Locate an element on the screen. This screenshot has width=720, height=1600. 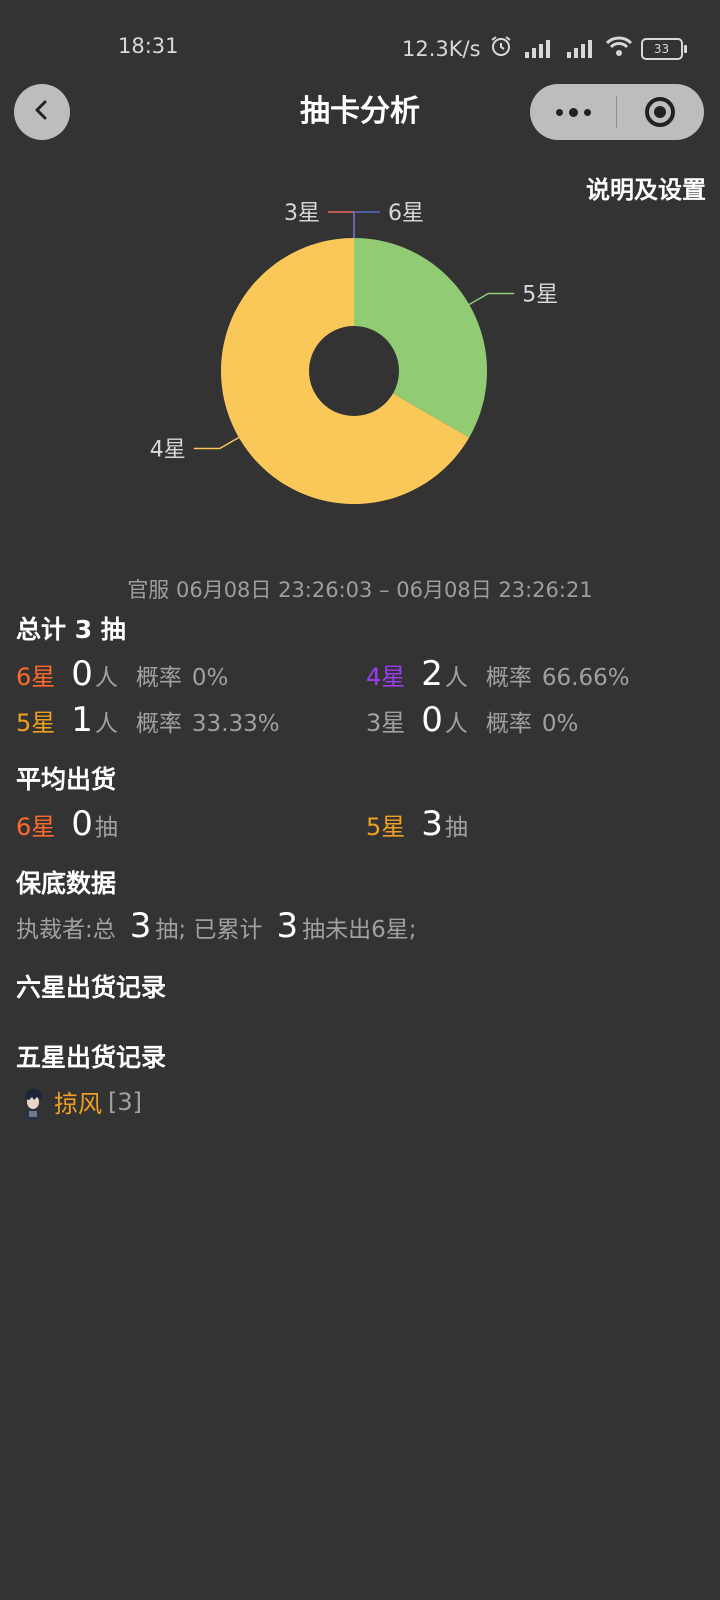
pity-line: 执裁者:总 3 抽; 已累计 3 抽未出6星; is located at coordinates (216, 926).